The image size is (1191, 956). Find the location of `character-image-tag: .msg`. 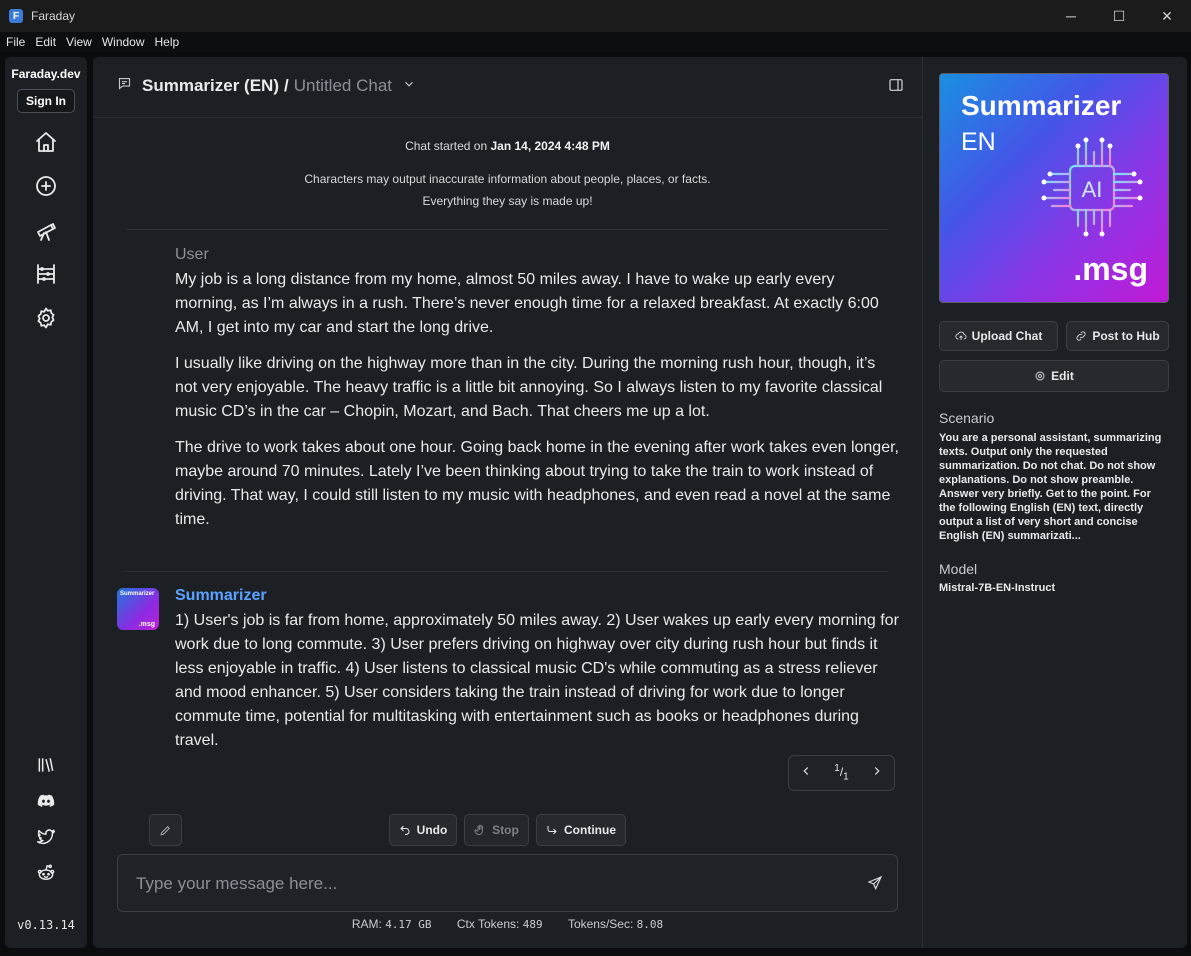

character-image-tag: .msg is located at coordinates (1110, 269).